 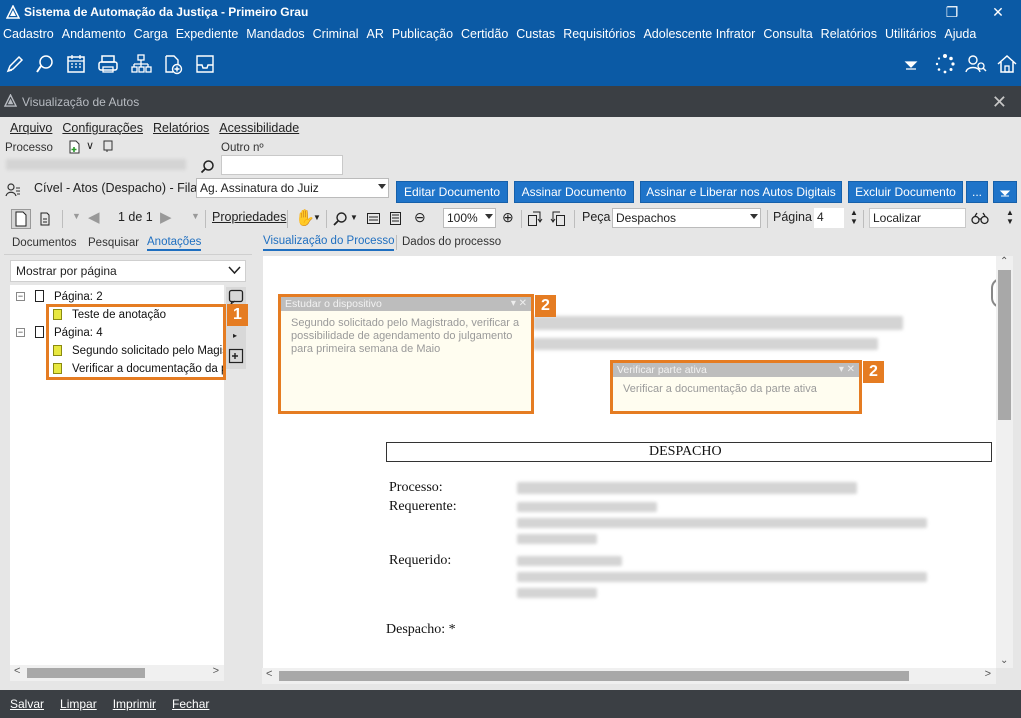 I want to click on sign-release-button: Assinar e Liberar nos Autos Digitais, so click(x=741, y=192).